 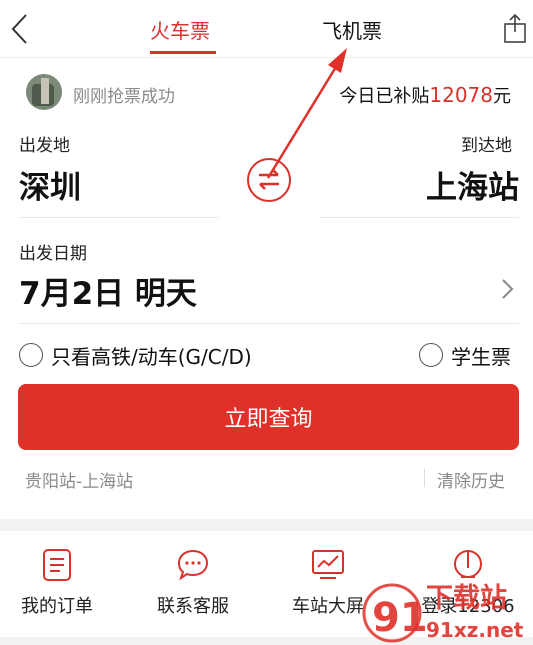 What do you see at coordinates (400, 618) in the screenshot?
I see `svg-text: 91` at bounding box center [400, 618].